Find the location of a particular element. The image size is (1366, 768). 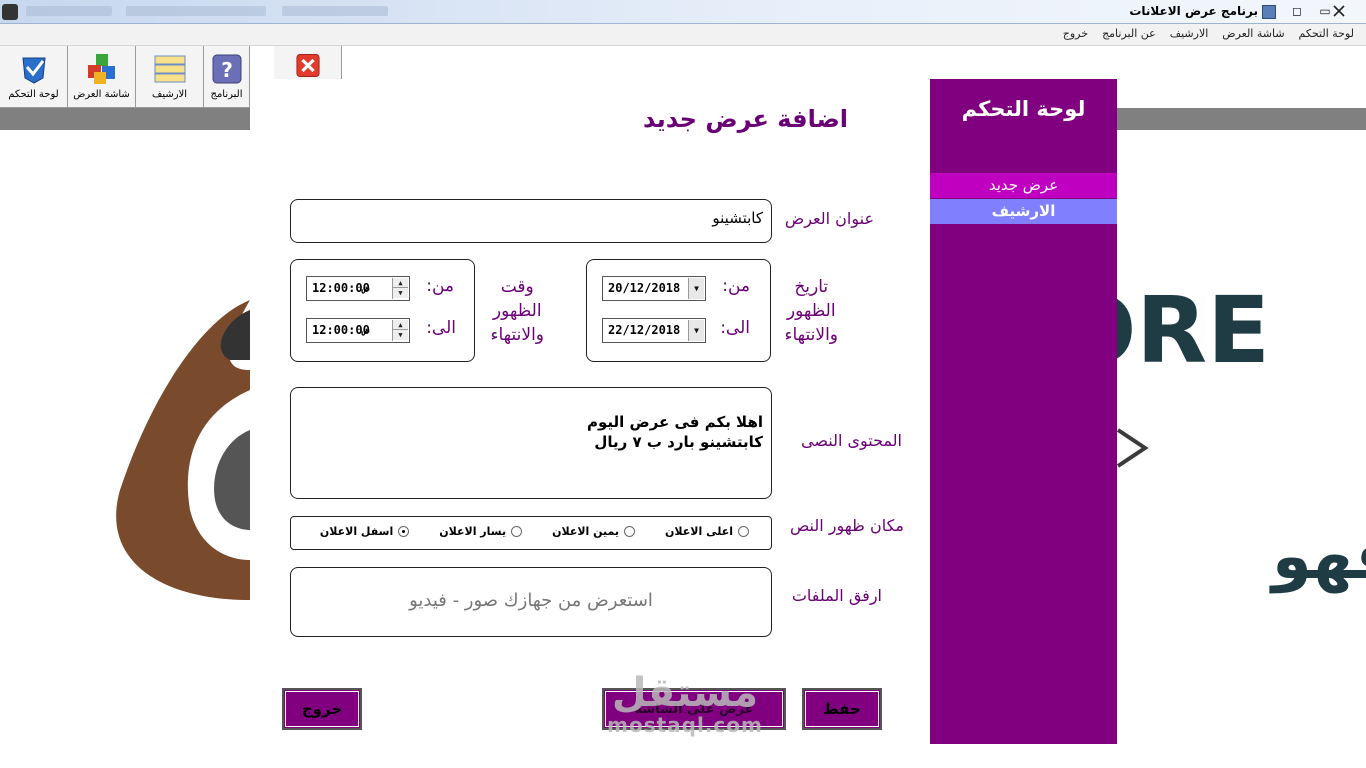

radio-right: يمين الاعلان is located at coordinates (594, 531).